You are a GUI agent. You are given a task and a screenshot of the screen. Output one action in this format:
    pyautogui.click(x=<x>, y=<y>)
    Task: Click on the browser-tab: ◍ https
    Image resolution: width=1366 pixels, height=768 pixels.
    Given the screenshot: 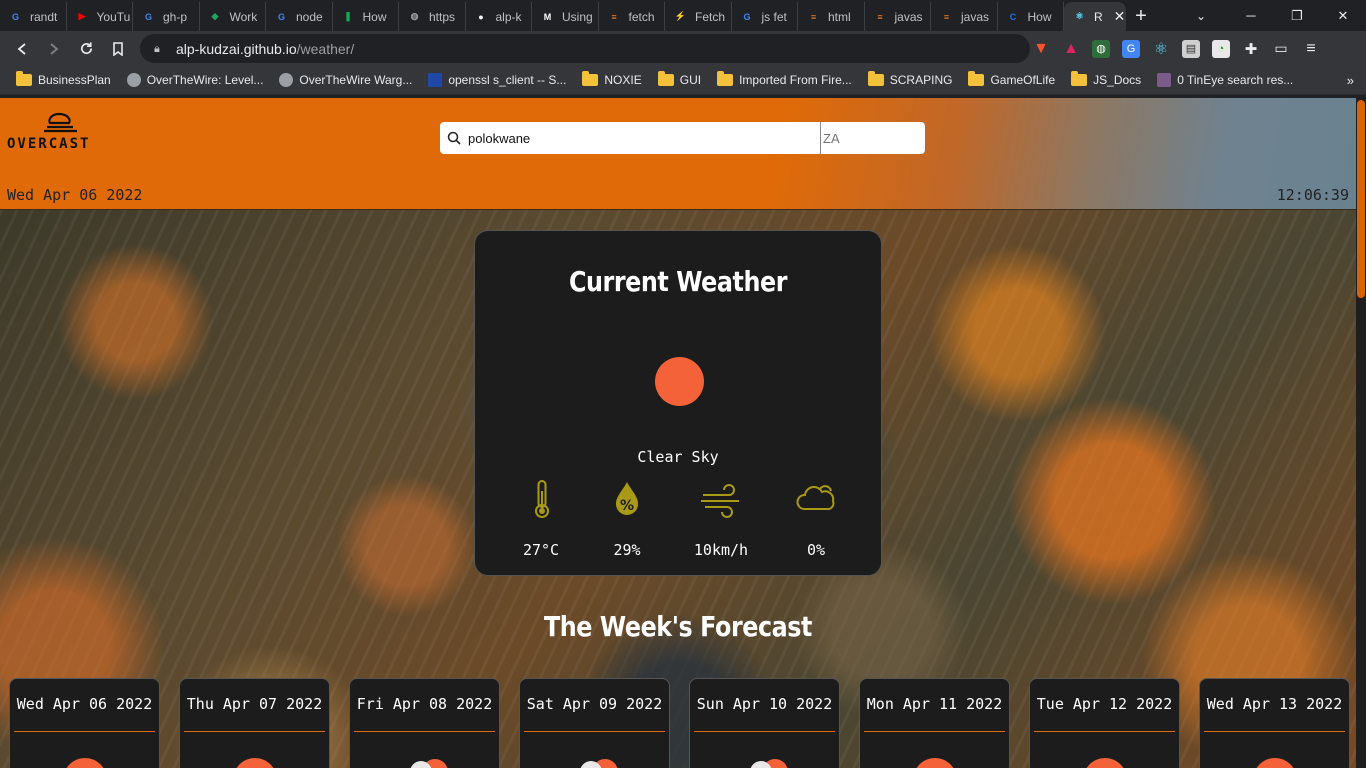 What is the action you would take?
    pyautogui.click(x=432, y=16)
    